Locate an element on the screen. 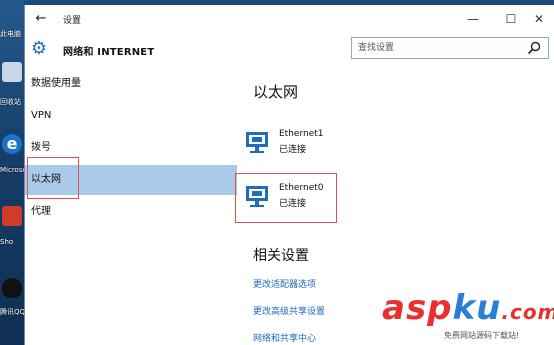 Image resolution: width=554 pixels, height=345 pixels. search-box is located at coordinates (450, 48).